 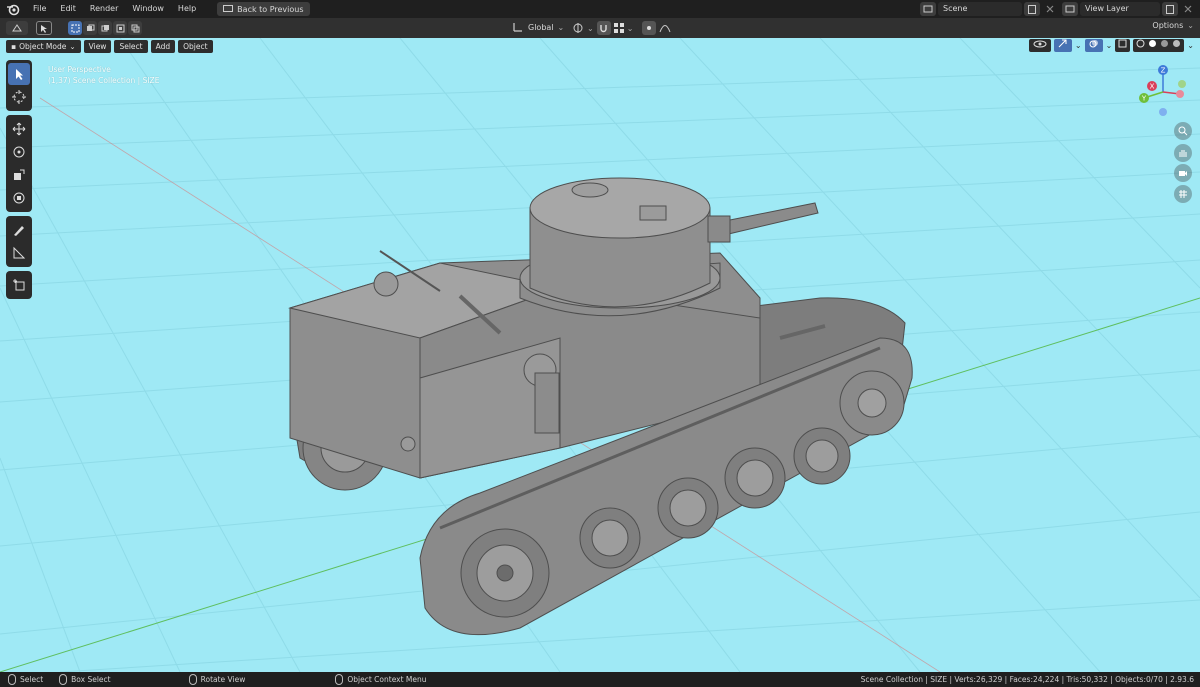 What do you see at coordinates (163, 46) in the screenshot?
I see `add-menu: Add` at bounding box center [163, 46].